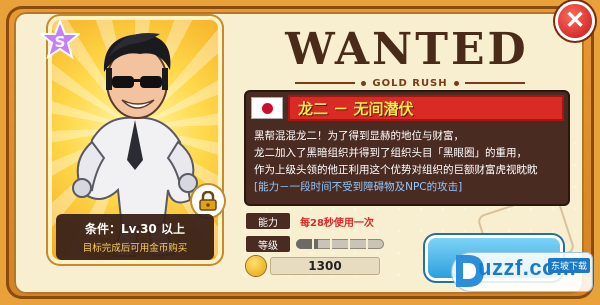 Image resolution: width=600 pixels, height=305 pixels. Describe the element at coordinates (569, 265) in the screenshot. I see `watermark-tag: 东坡下载` at that location.